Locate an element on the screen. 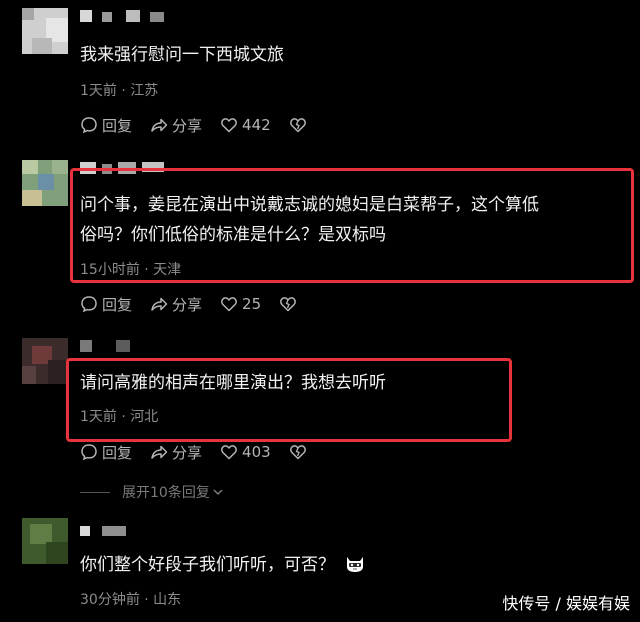 The width and height of the screenshot is (640, 622). comment-actions: 回复 分享 442 is located at coordinates (204, 125).